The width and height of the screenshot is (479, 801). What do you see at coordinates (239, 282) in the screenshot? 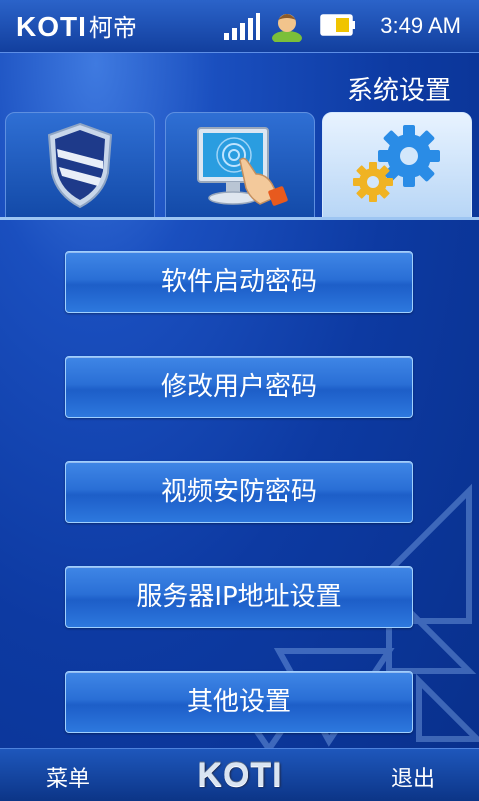
I see `software-startup-password-button: 软件启动密码` at bounding box center [239, 282].